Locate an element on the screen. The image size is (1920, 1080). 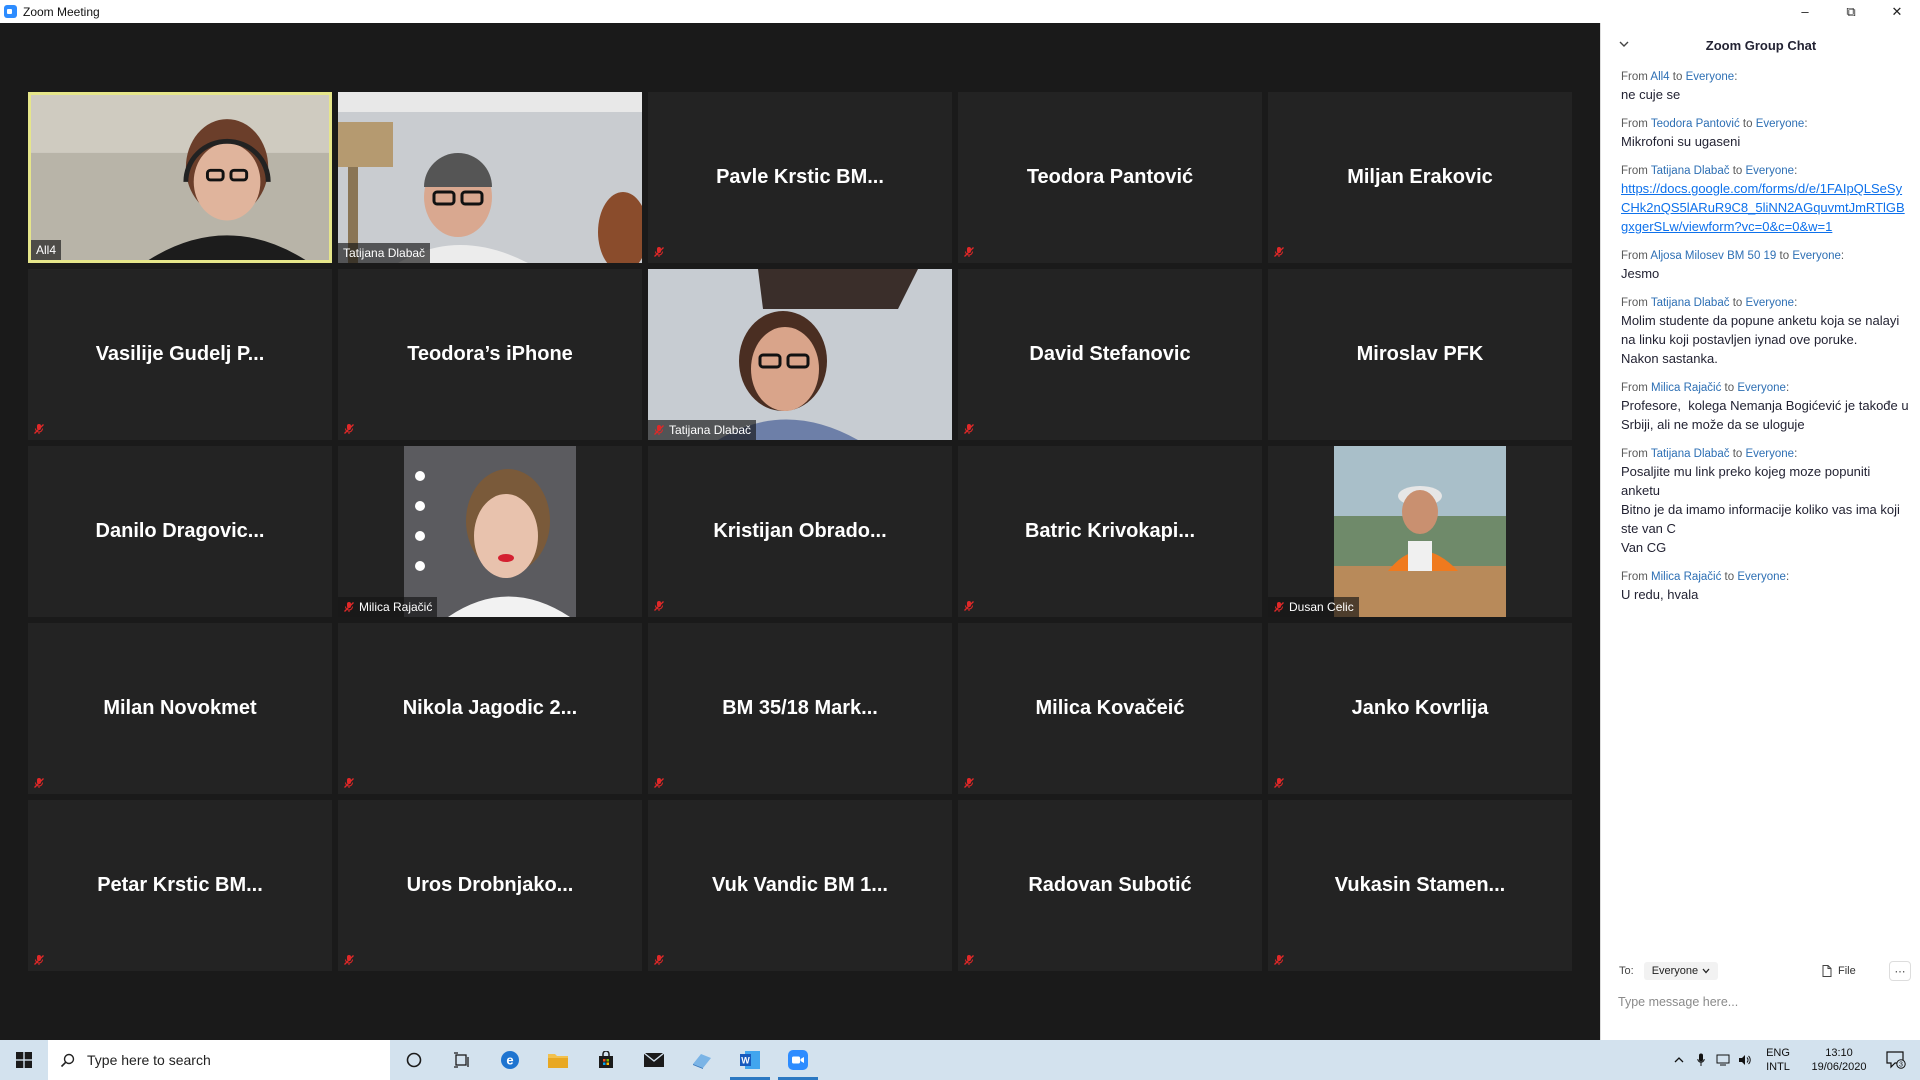
recipient-dropdown: Everyone is located at coordinates (1681, 971).